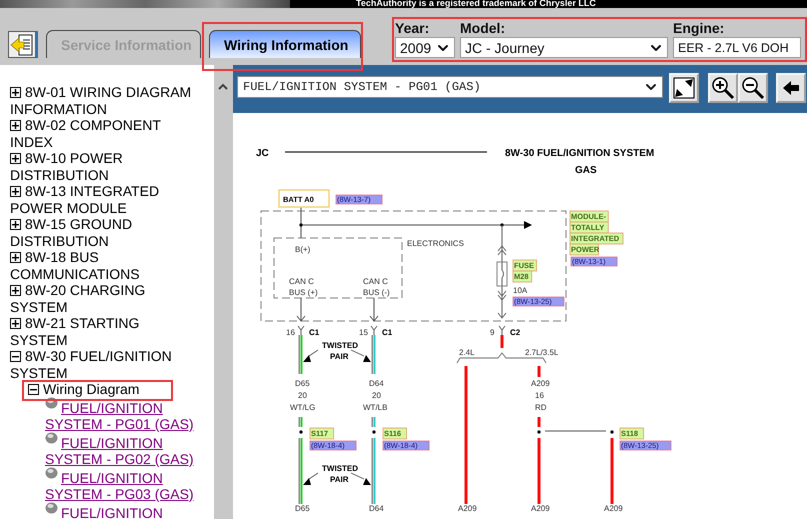 The image size is (807, 519). Describe the element at coordinates (122, 486) in the screenshot. I see `page-link: FUEL/IGNITION SYSTEM - PG03 (GAS)` at that location.